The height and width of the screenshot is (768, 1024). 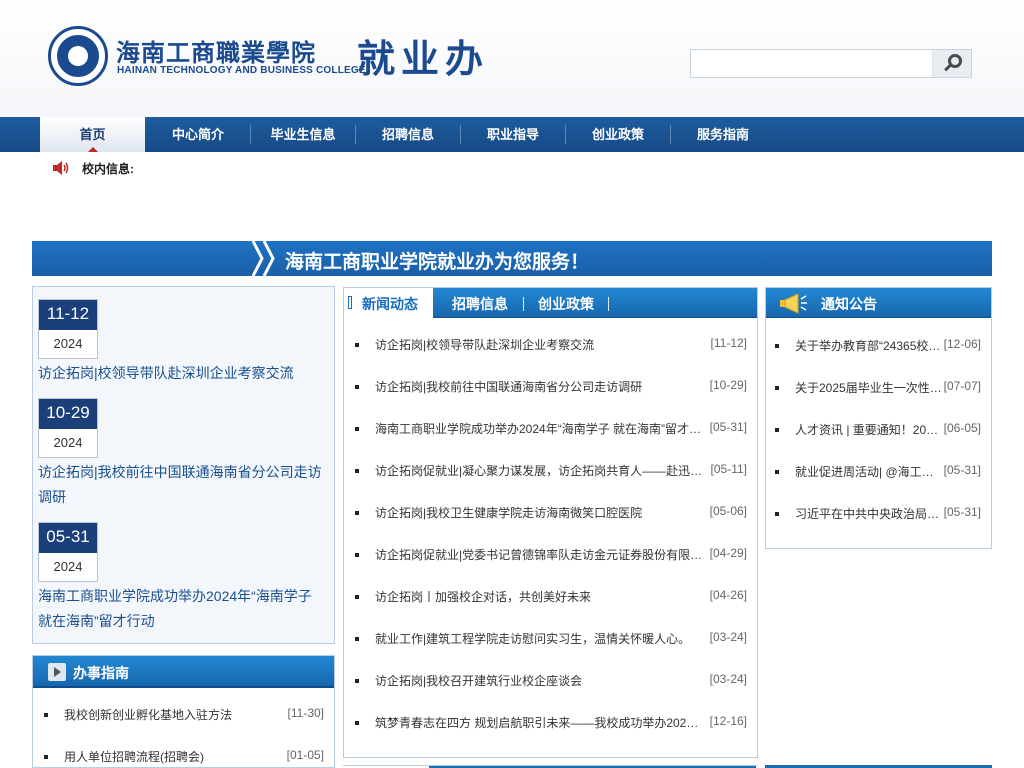 I want to click on news-item: 访企拓岗促就业|党委书记曾德锦率队走访金元证券股份有限… [04-29], so click(x=551, y=554).